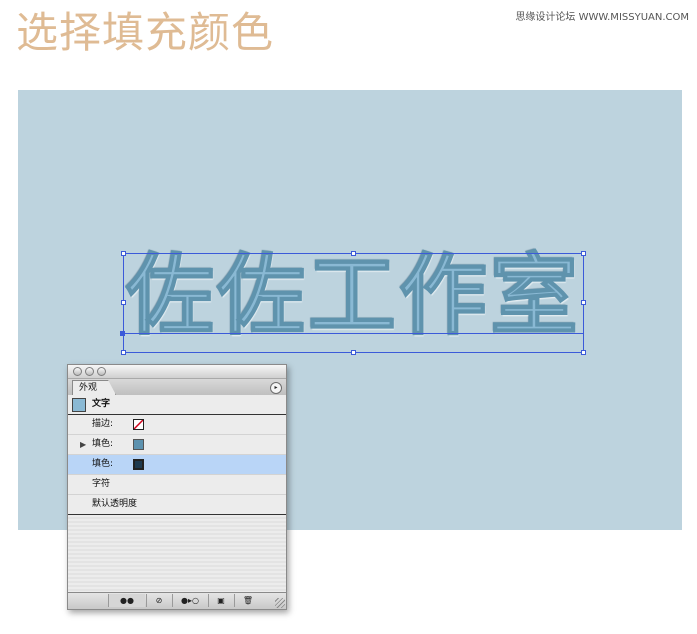 Image resolution: width=697 pixels, height=634 pixels. What do you see at coordinates (177, 425) in the screenshot?
I see `appearance-stroke-row: 描边:` at bounding box center [177, 425].